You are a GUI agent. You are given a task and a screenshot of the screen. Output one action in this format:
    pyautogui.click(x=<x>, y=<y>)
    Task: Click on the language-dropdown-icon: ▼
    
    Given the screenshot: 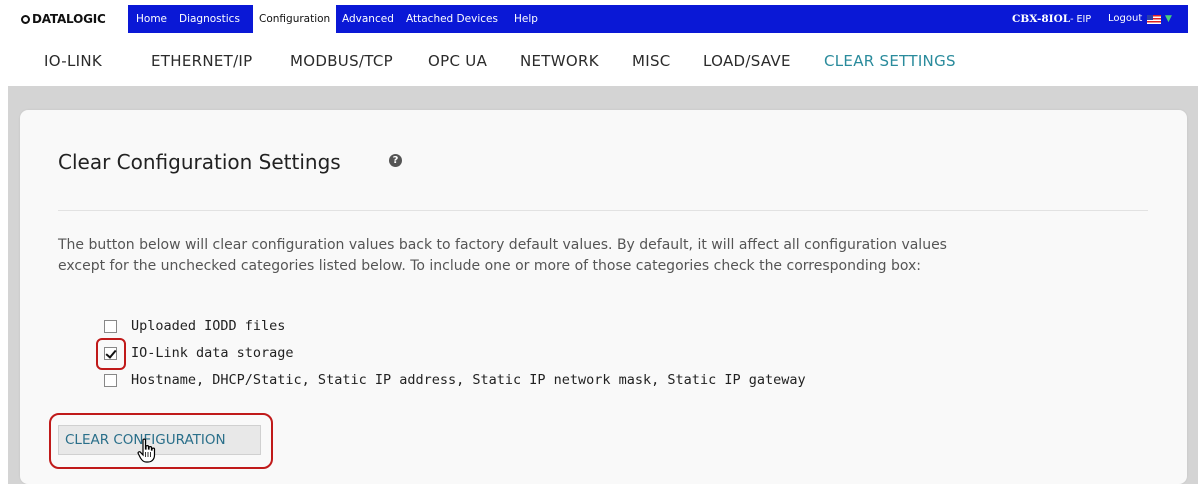 What is the action you would take?
    pyautogui.click(x=1168, y=19)
    